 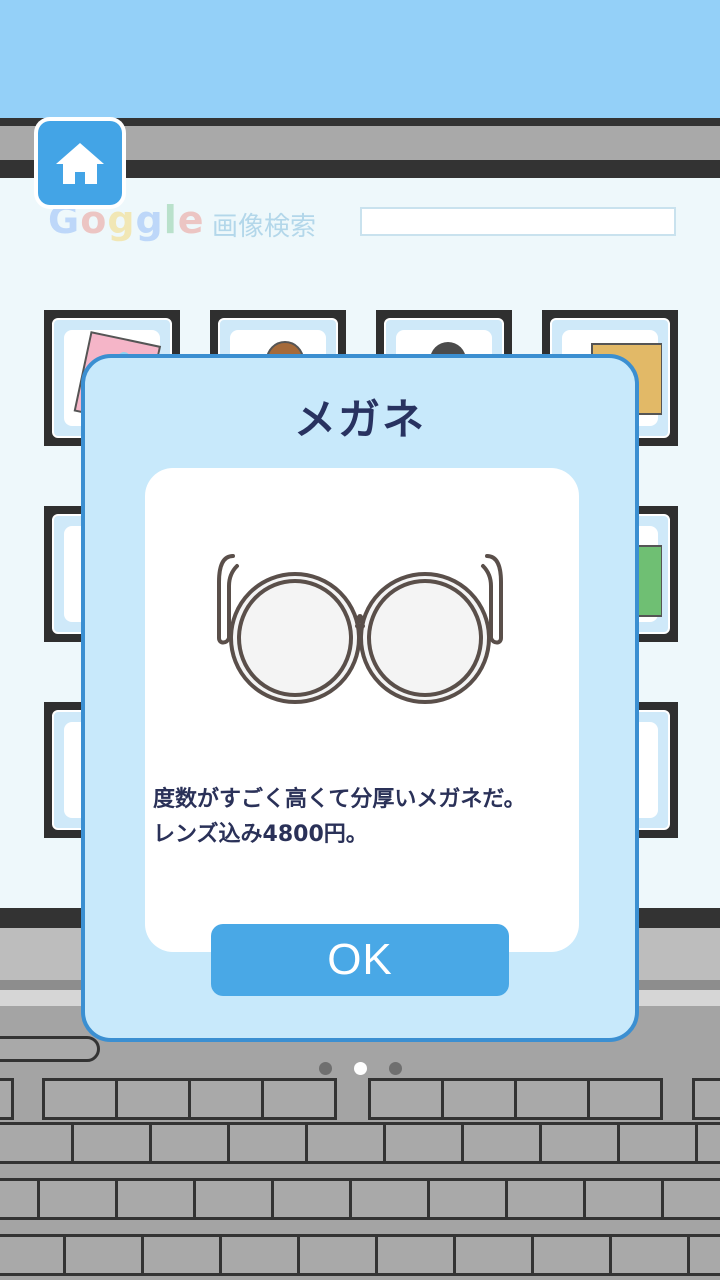 I want to click on ok-button: OK, so click(x=360, y=960).